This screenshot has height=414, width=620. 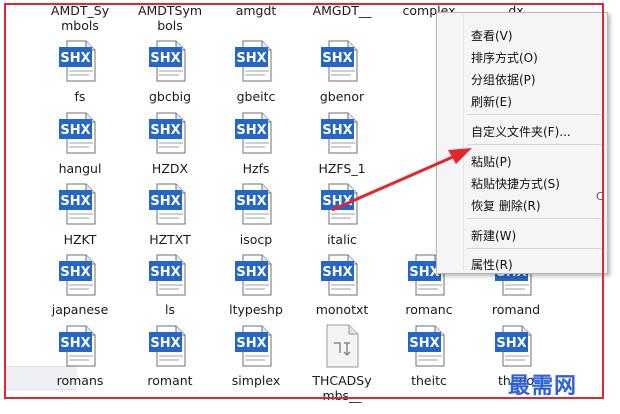 What do you see at coordinates (543, 386) in the screenshot?
I see `watermark-logo: 最需网` at bounding box center [543, 386].